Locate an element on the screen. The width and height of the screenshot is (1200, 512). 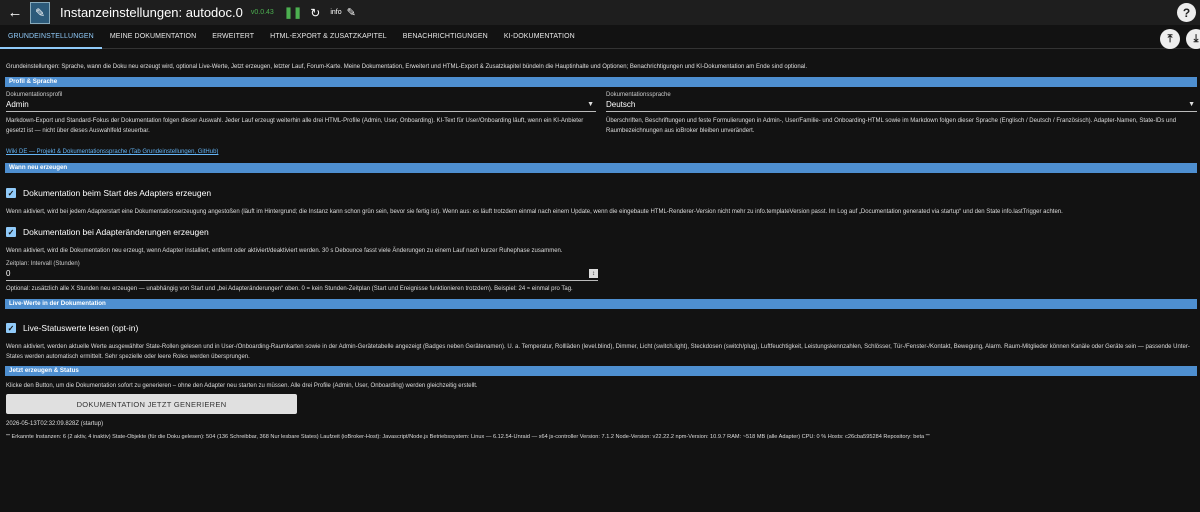
stepper-icon: ↕ is located at coordinates (593, 273).